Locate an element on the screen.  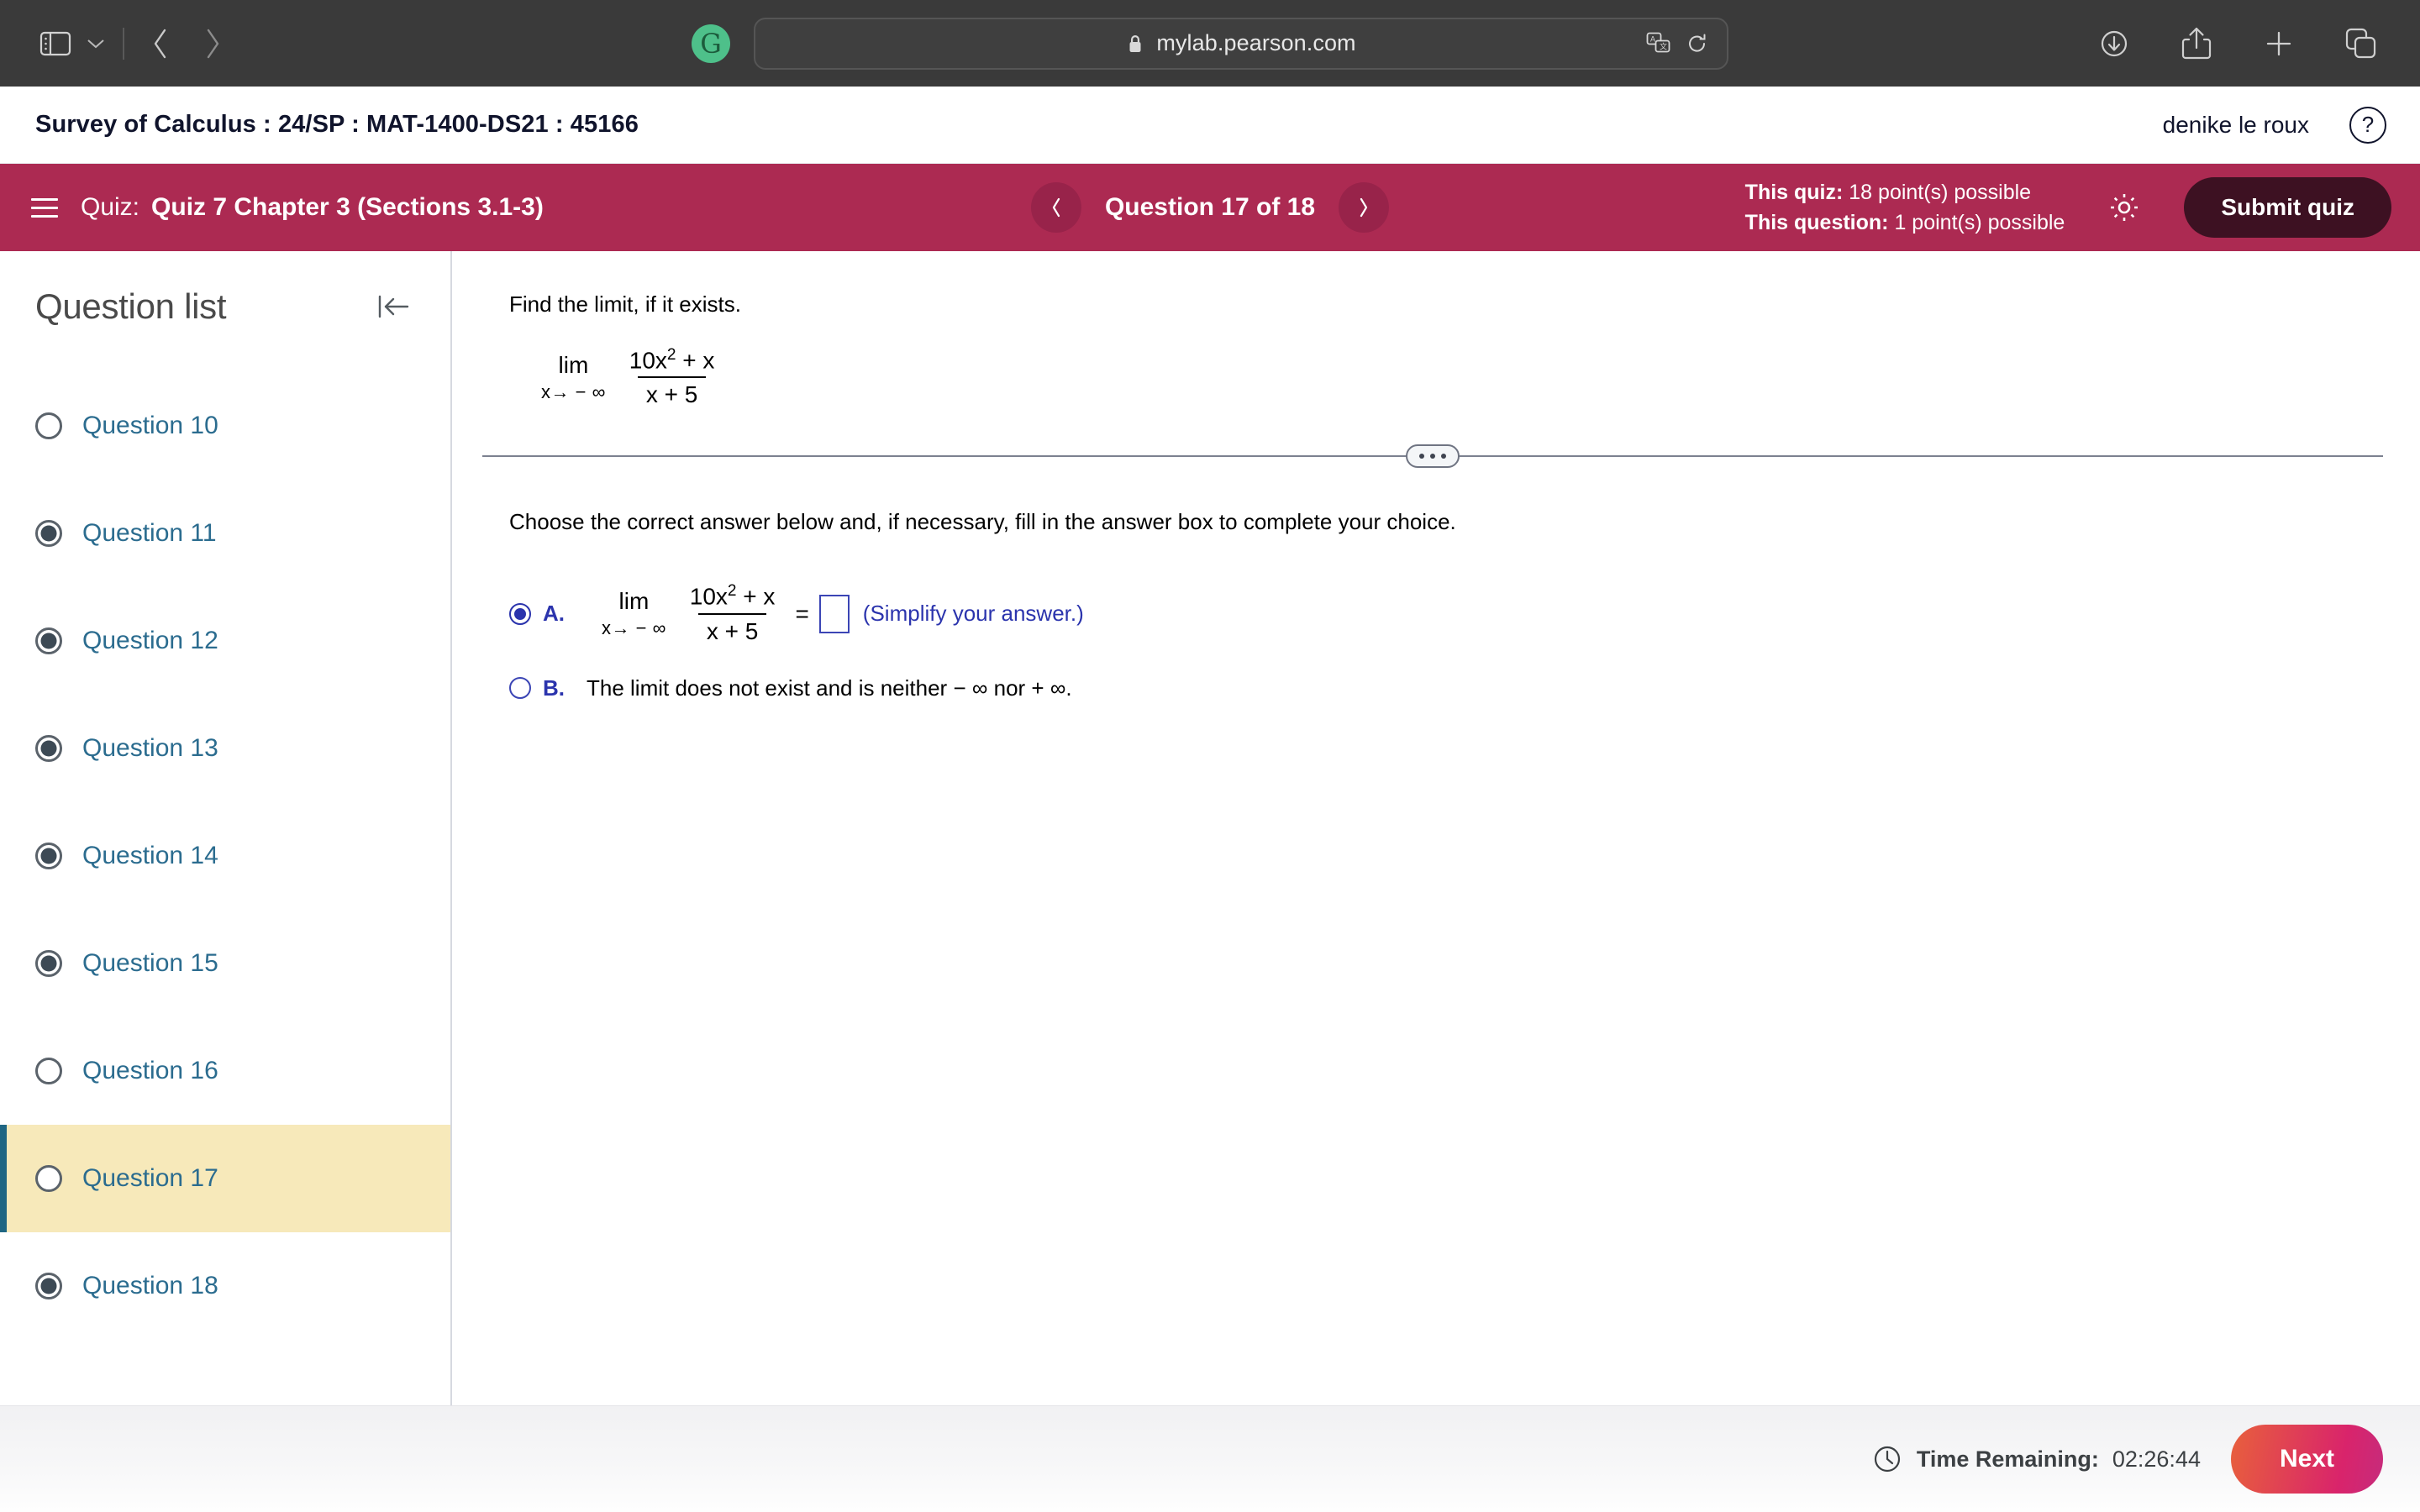
tab-overview-icon is located at coordinates (2361, 44).